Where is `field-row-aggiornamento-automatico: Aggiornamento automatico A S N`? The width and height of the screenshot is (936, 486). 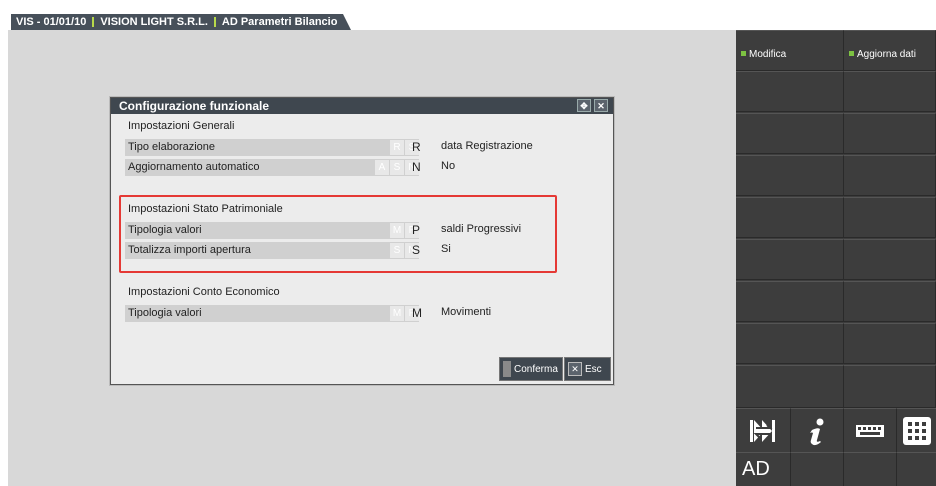 field-row-aggiornamento-automatico: Aggiornamento automatico A S N is located at coordinates (272, 167).